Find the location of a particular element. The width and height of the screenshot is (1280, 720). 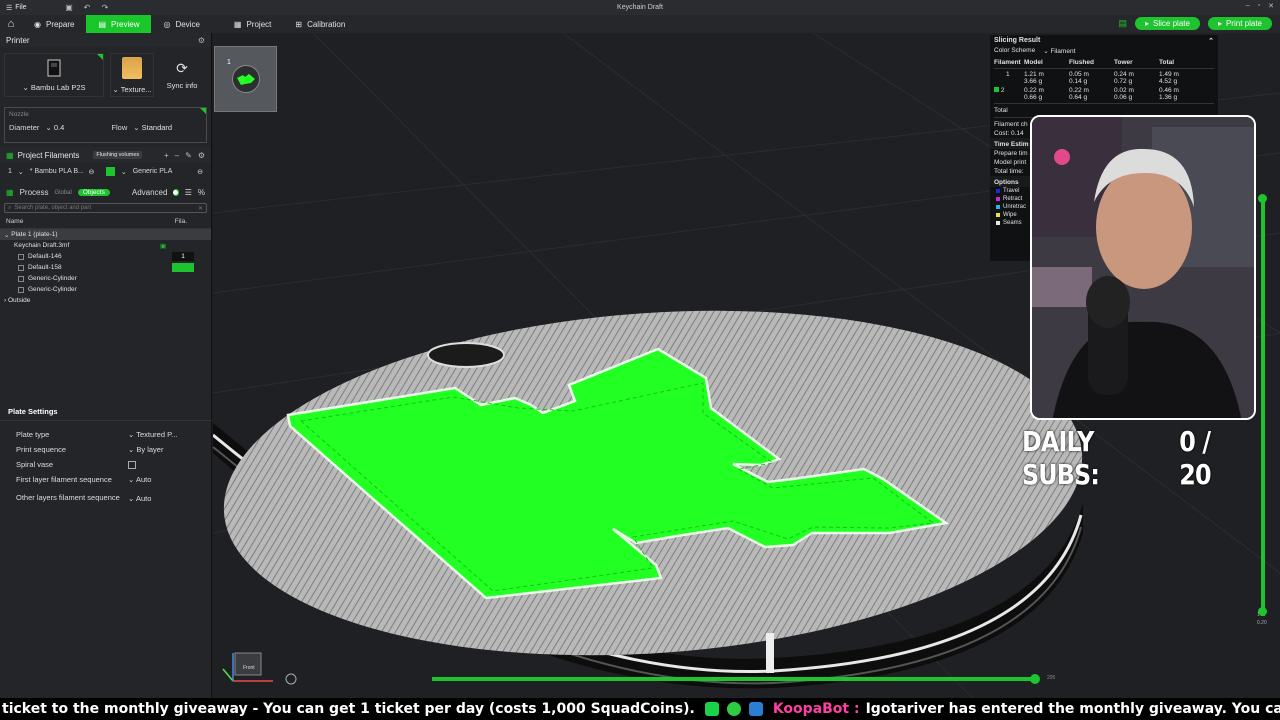

cell: 0.64 g is located at coordinates (1078, 97).